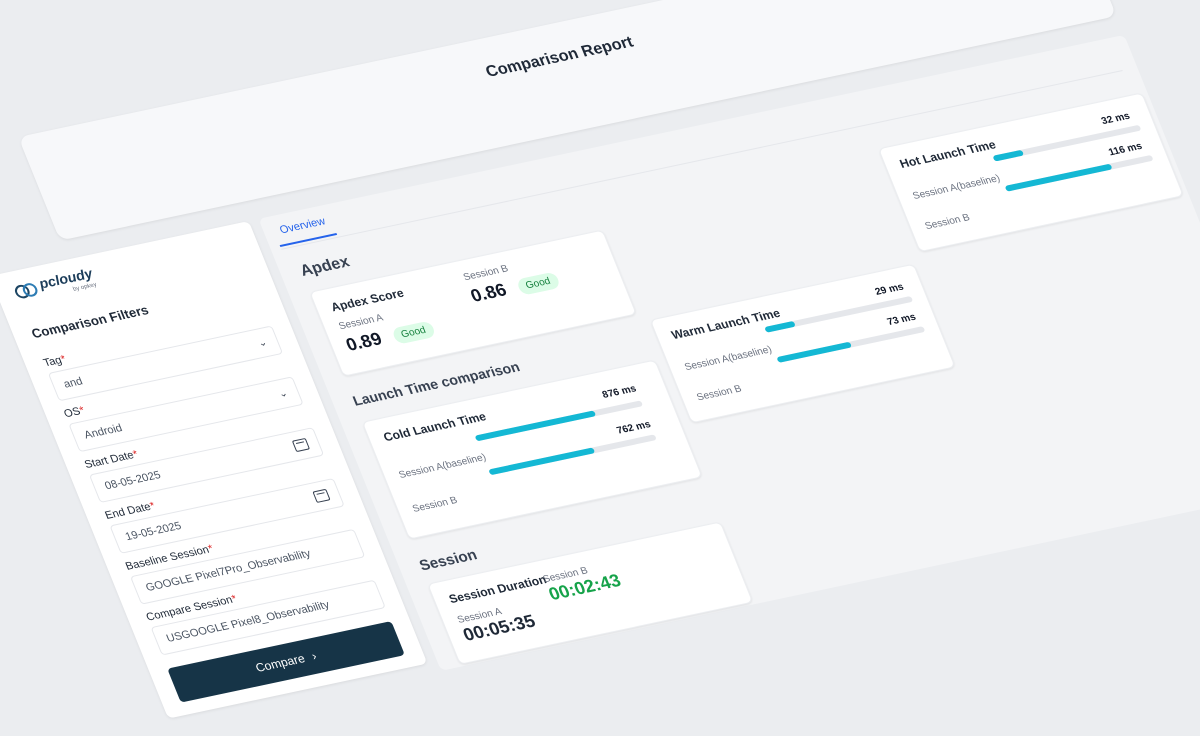 This screenshot has width=1200, height=736. I want to click on hot-launch-fill-b, so click(1058, 177).